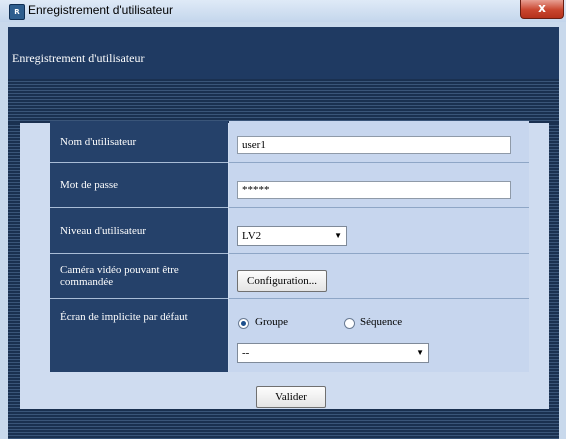  Describe the element at coordinates (374, 145) in the screenshot. I see `username-input: user1` at that location.